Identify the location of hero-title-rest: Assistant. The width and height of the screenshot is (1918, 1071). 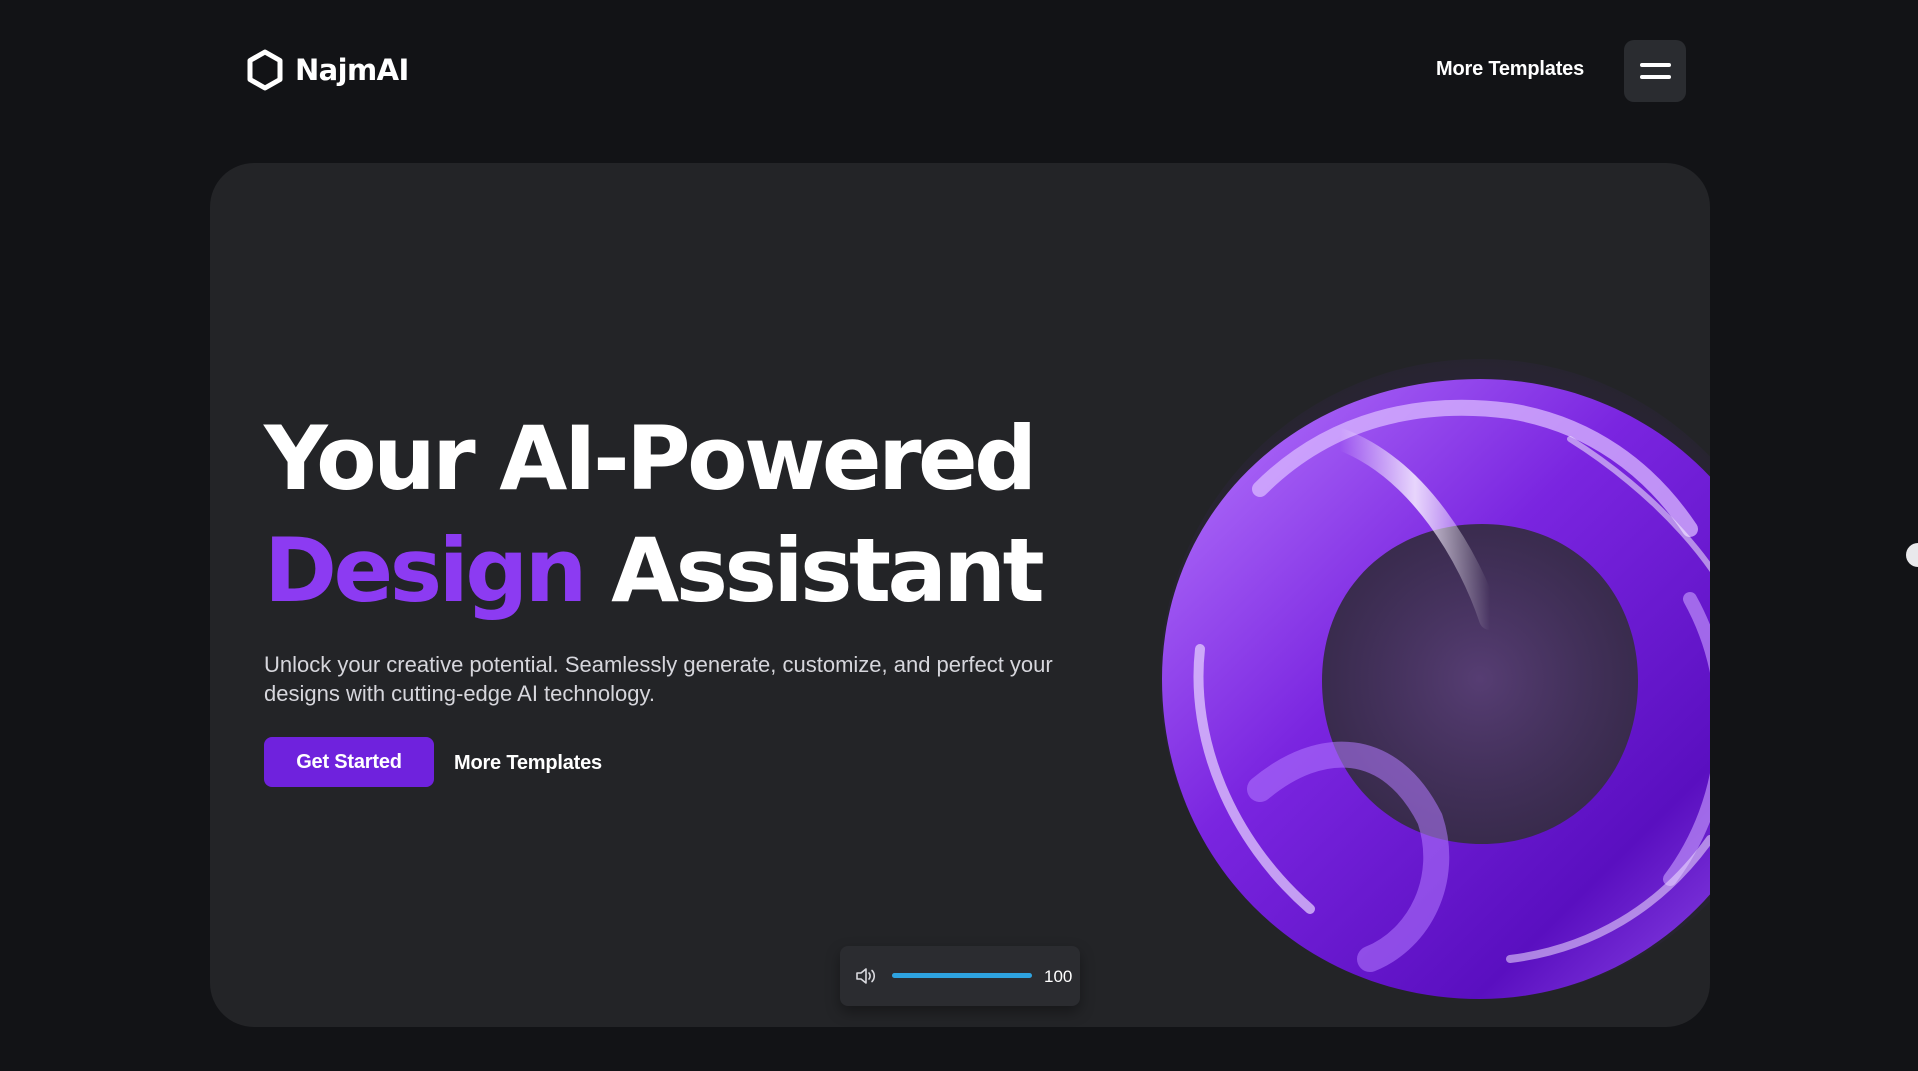
(828, 570).